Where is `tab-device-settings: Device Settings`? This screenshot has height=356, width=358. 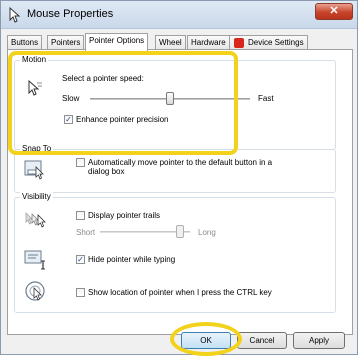
tab-device-settings: Device Settings is located at coordinates (268, 42).